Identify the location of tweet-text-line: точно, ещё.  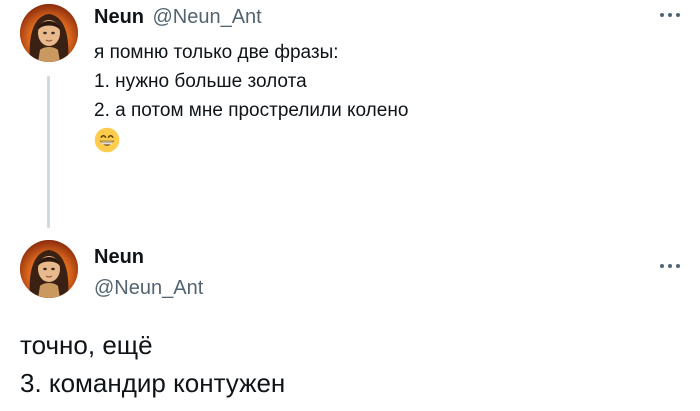
(86, 345).